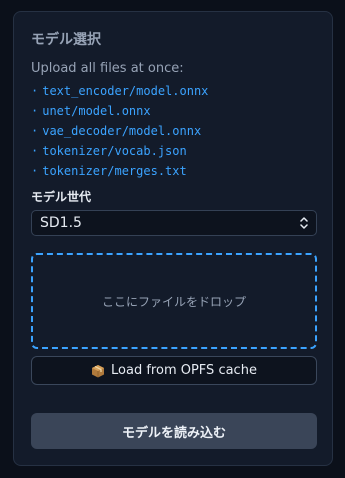 The width and height of the screenshot is (345, 478). I want to click on upload-hint: Upload all files at once:, so click(107, 68).